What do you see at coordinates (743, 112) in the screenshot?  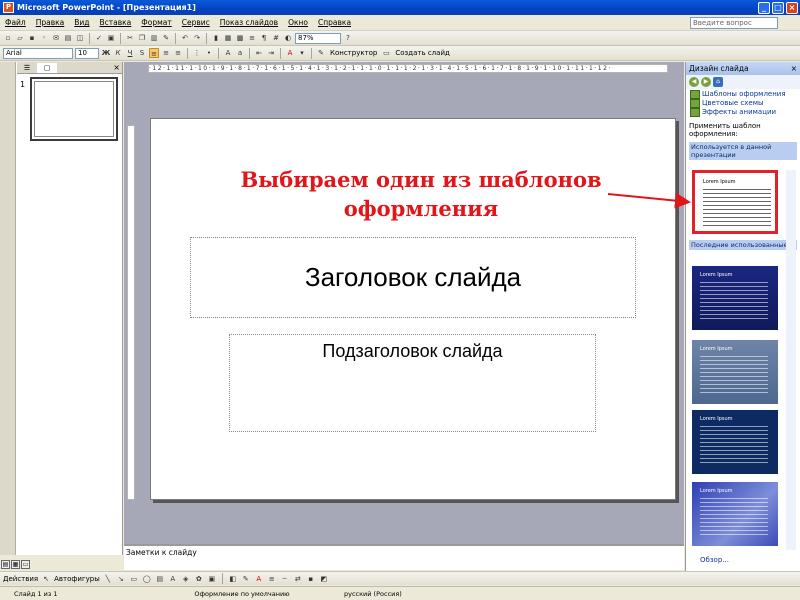 I see `animation-schemes-link: Эффекты анимации` at bounding box center [743, 112].